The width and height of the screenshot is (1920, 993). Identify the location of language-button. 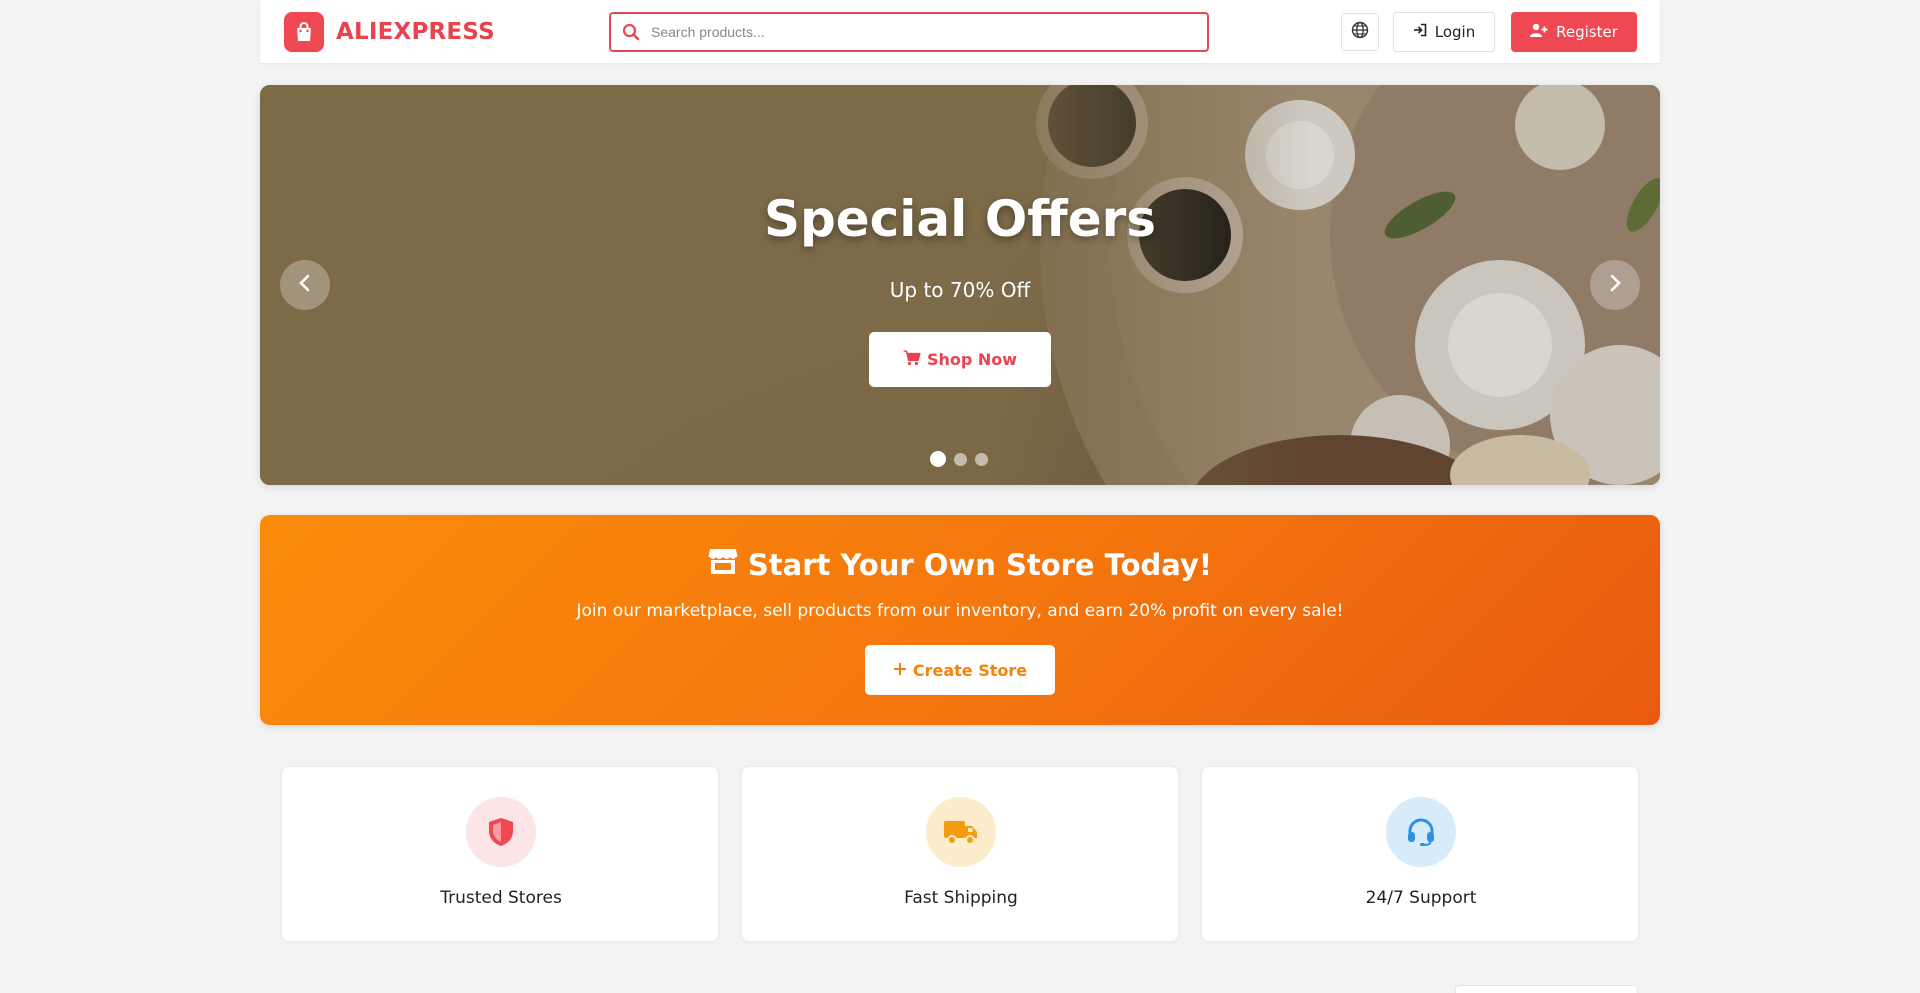
(1360, 32).